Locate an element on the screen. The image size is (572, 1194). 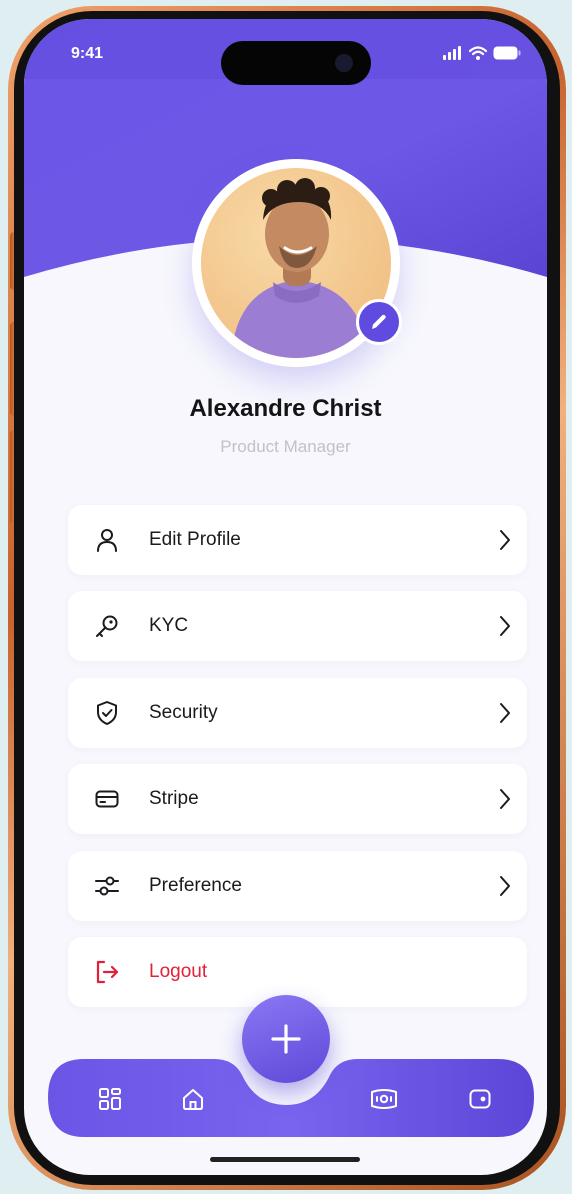
status-icons is located at coordinates (482, 53).